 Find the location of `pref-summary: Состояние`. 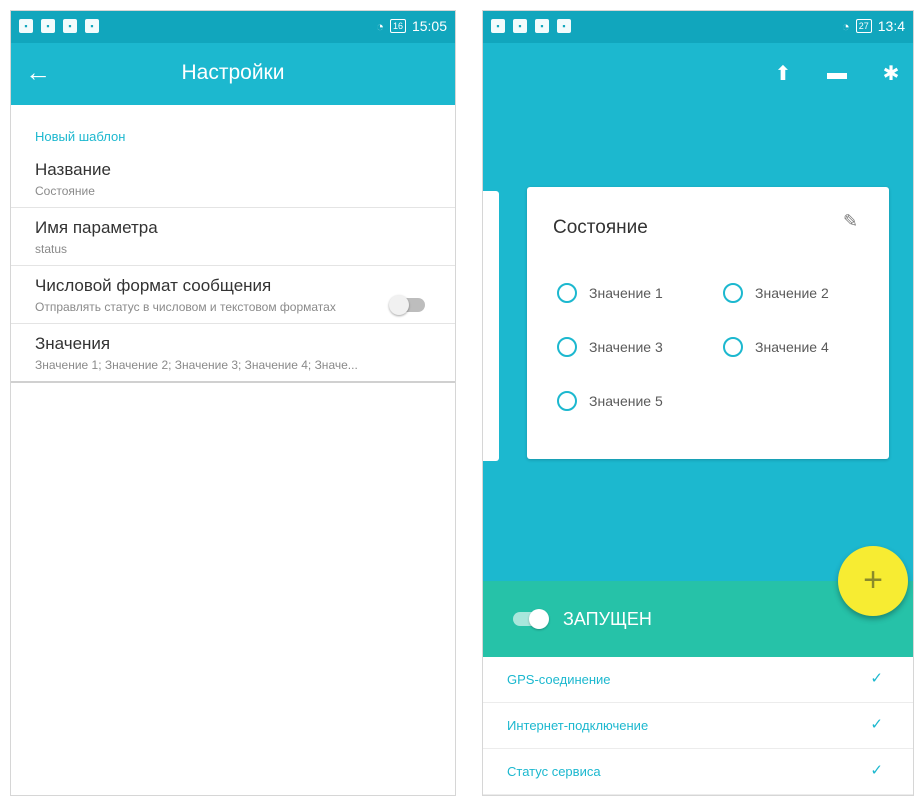

pref-summary: Состояние is located at coordinates (65, 191).